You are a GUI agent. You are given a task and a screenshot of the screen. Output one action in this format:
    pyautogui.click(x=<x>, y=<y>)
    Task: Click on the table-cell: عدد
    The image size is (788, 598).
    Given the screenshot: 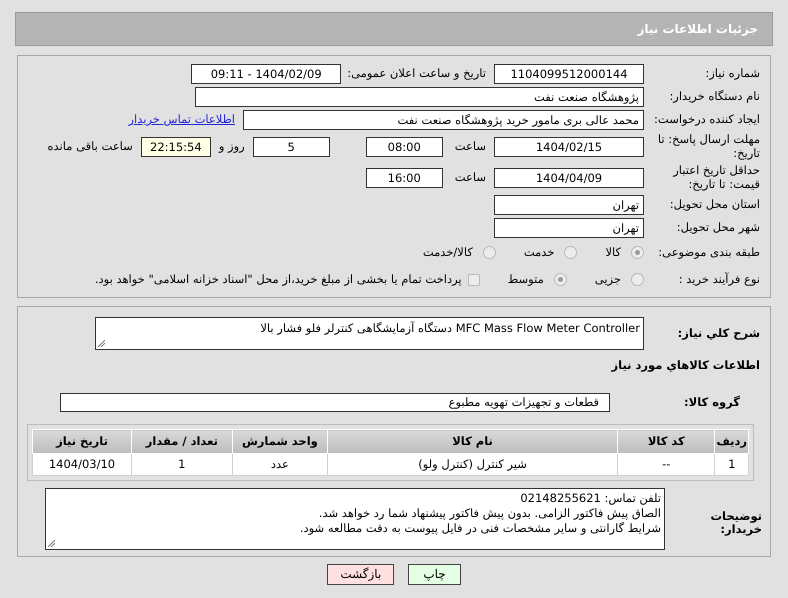 What is the action you would take?
    pyautogui.click(x=280, y=465)
    